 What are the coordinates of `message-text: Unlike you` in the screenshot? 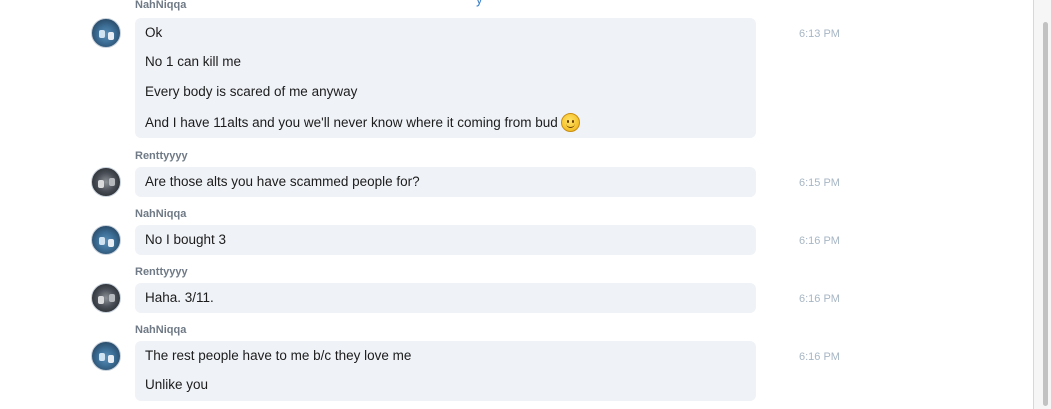 It's located at (177, 384).